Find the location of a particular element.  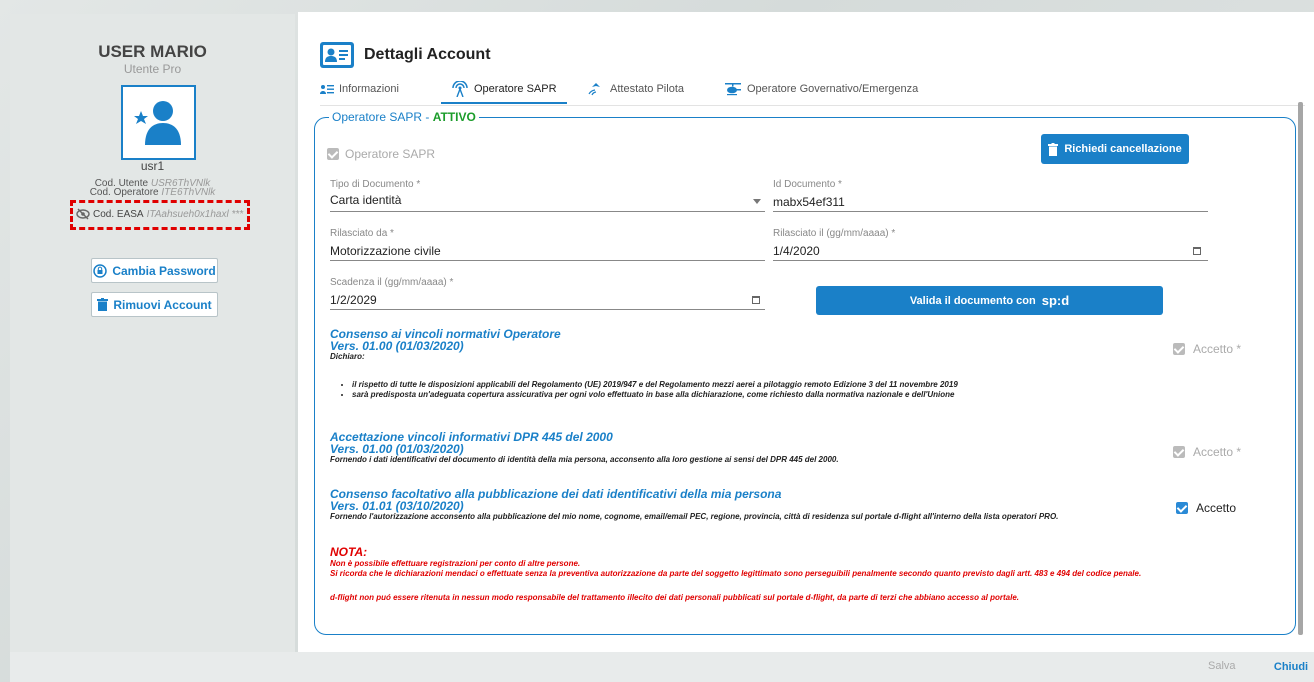

lock-refresh-icon is located at coordinates (100, 270).